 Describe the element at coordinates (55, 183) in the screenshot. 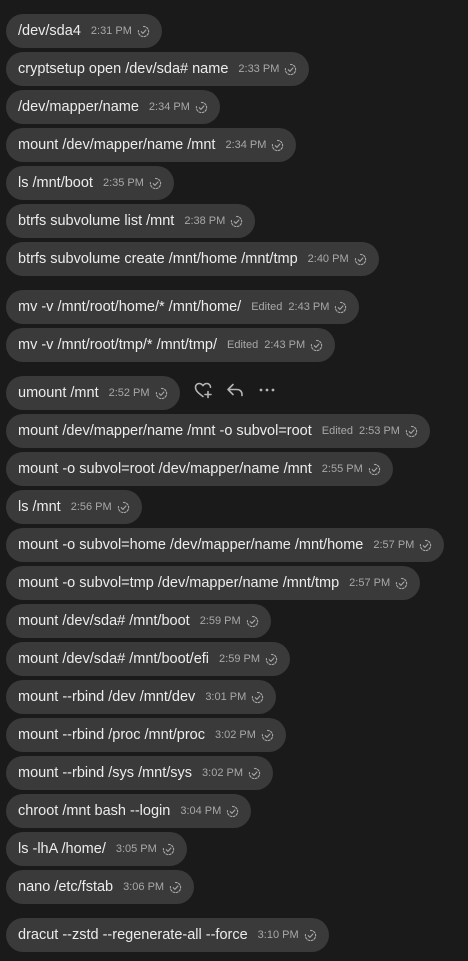

I see `message-text: ls /mnt/boot` at that location.